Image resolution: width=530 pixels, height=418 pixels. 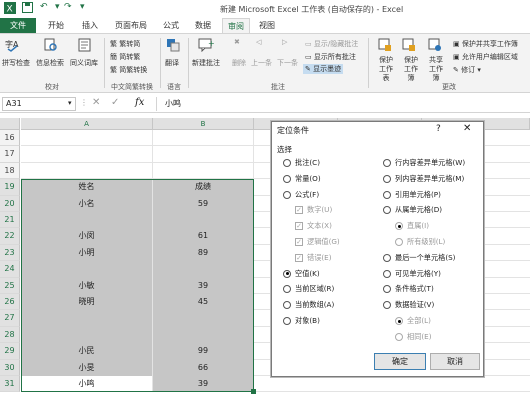 What do you see at coordinates (203, 25) in the screenshot?
I see `tab-data: 数据` at bounding box center [203, 25].